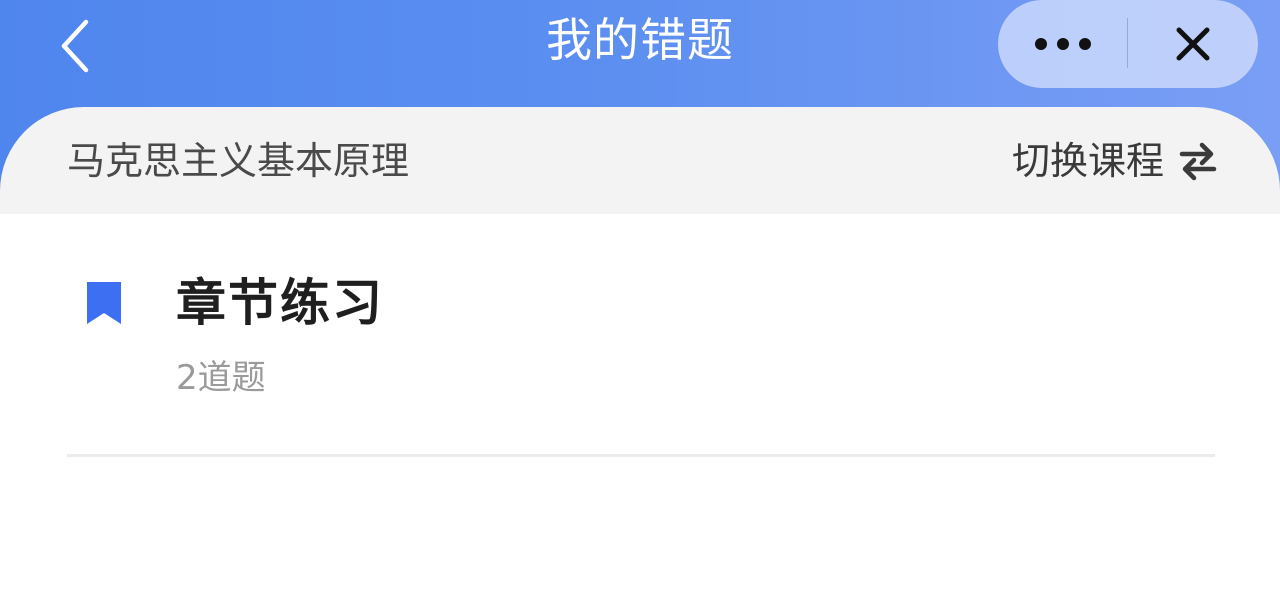 The height and width of the screenshot is (610, 1280). Describe the element at coordinates (1087, 161) in the screenshot. I see `switch-course-label: 切换课程` at that location.